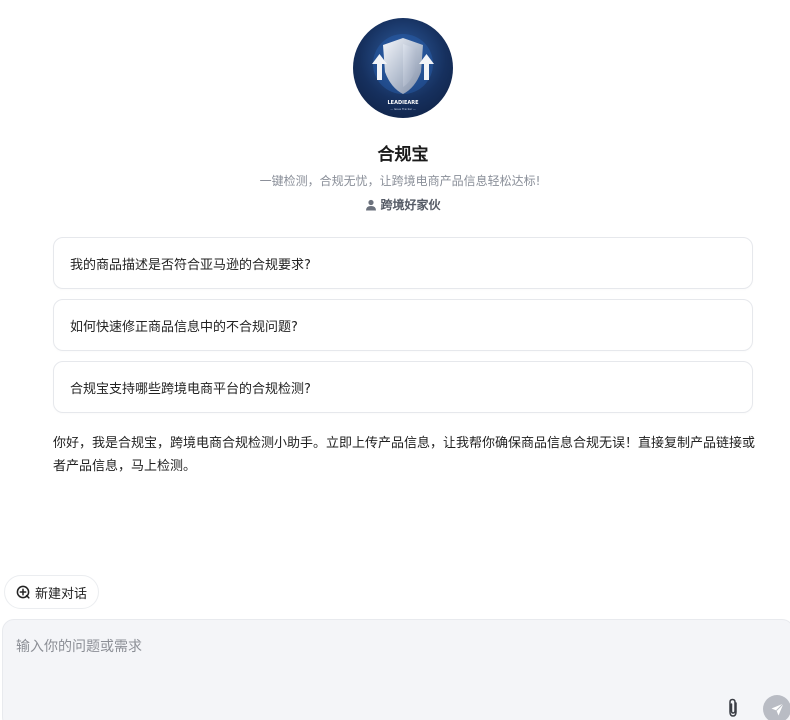  I want to click on paperclip-icon, so click(733, 707).